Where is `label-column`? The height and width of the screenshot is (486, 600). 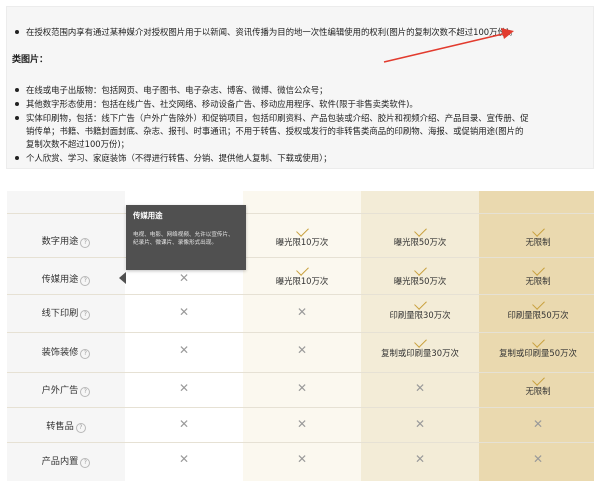
label-column is located at coordinates (66, 336).